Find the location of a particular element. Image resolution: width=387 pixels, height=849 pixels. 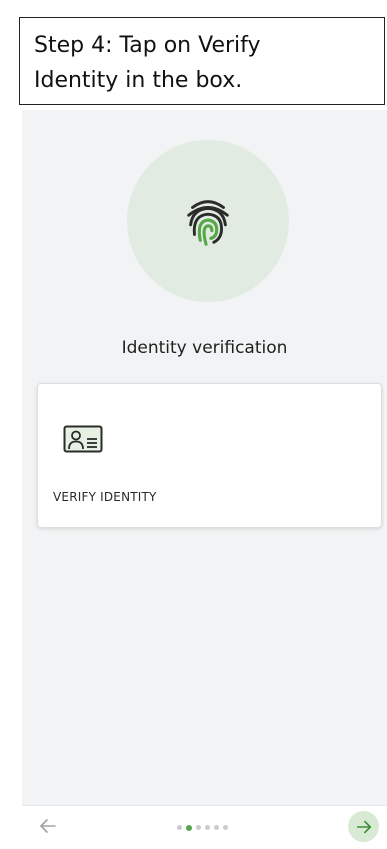

arrow-left-icon is located at coordinates (48, 826).